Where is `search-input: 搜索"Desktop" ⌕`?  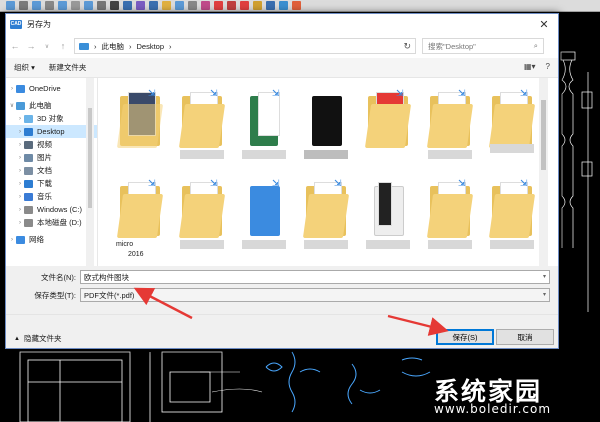 search-input: 搜索"Desktop" ⌕ is located at coordinates (483, 46).